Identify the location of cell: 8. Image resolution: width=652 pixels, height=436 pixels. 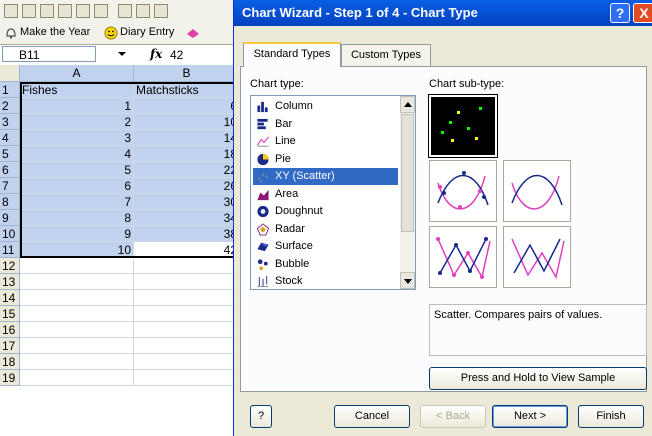
(77, 218).